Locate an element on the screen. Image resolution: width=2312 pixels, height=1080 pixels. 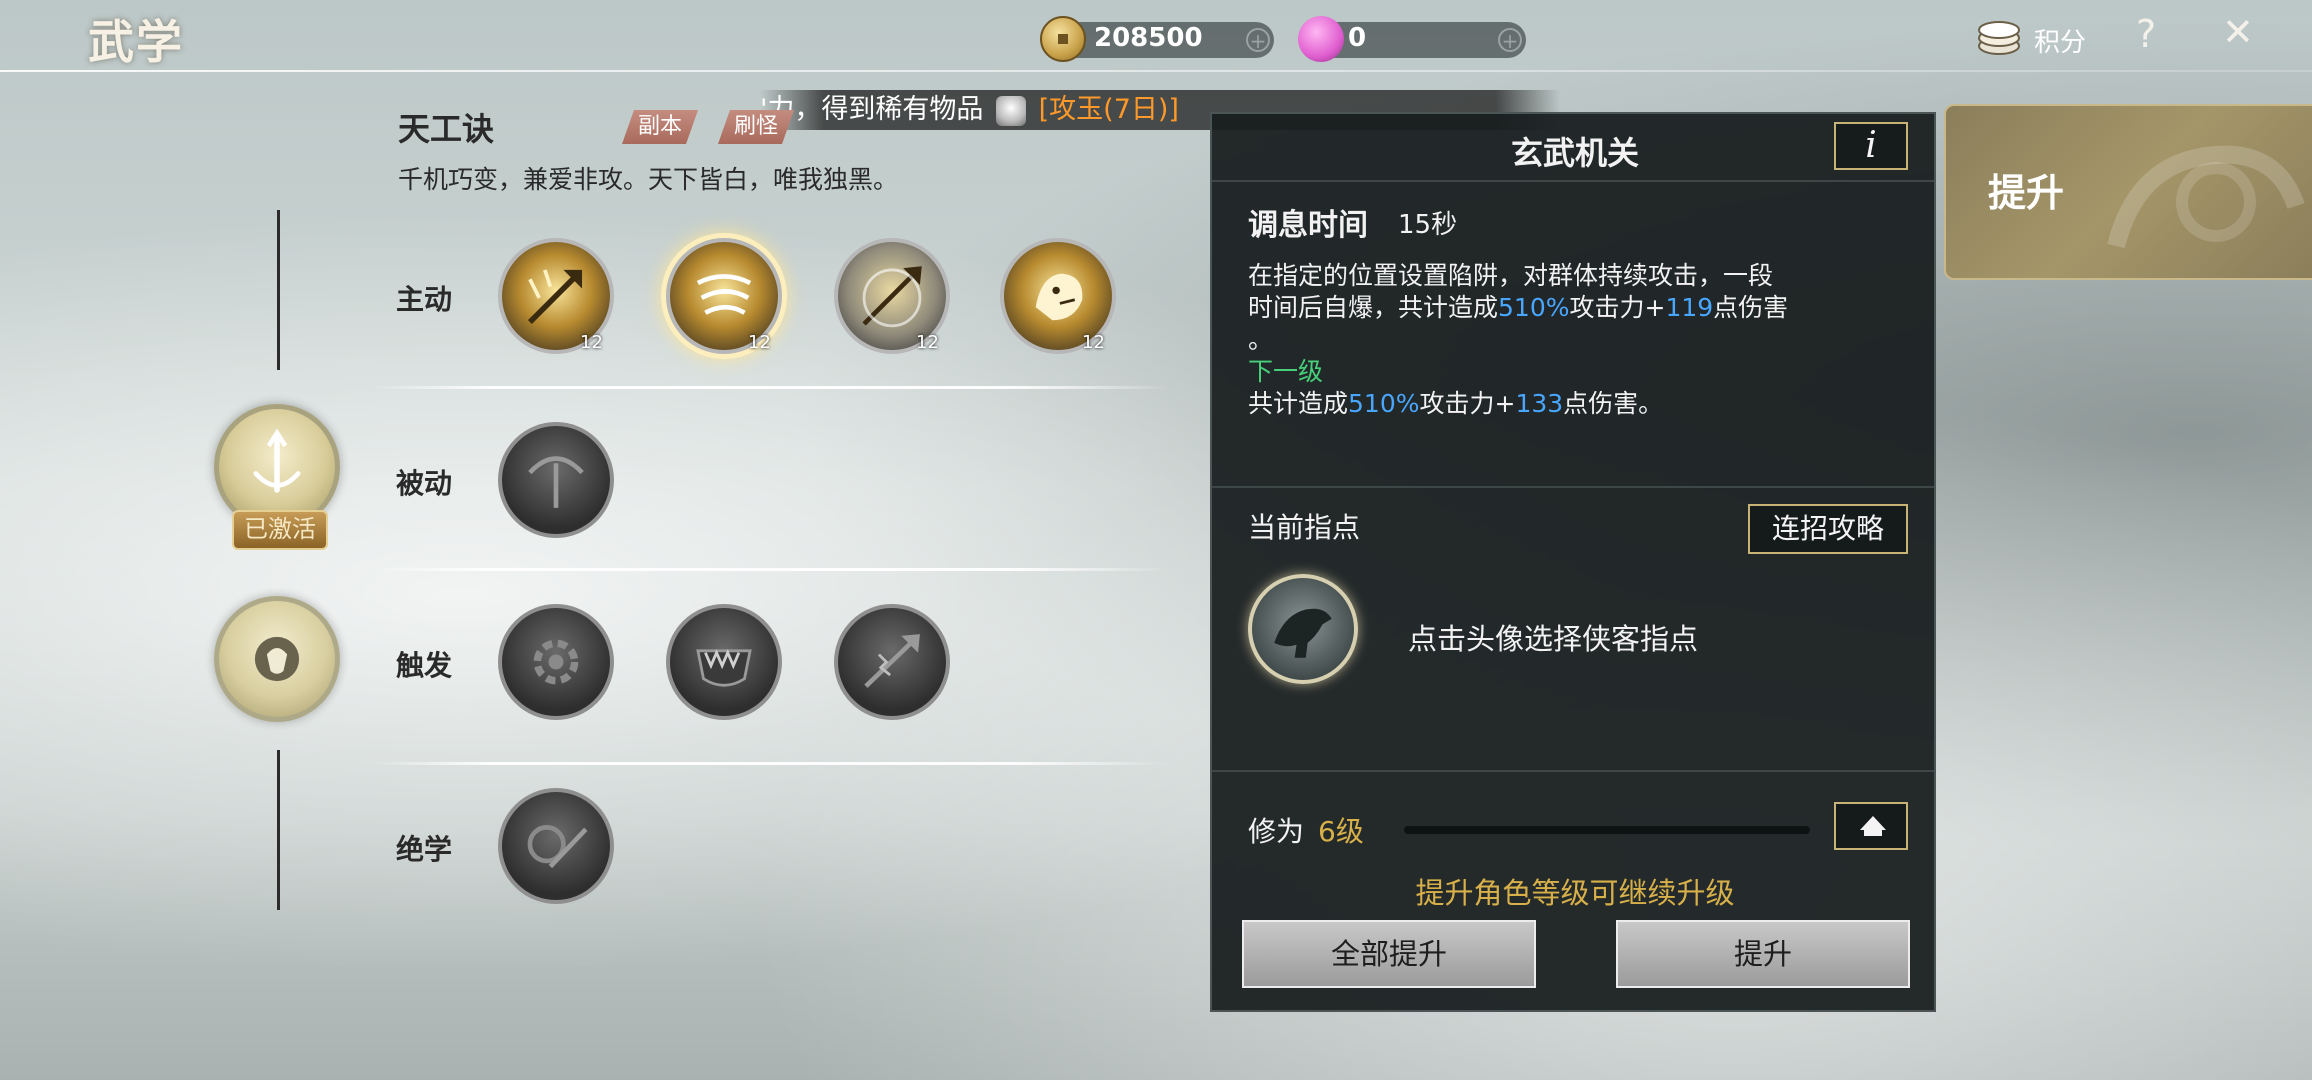
beast-emblem-icon is located at coordinates (277, 659).